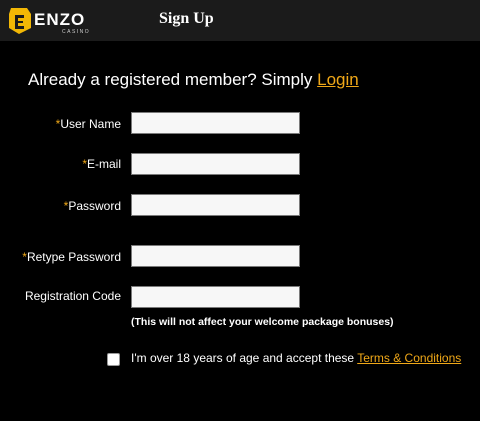 The width and height of the screenshot is (480, 421). I want to click on email-label: *E-mail, so click(101, 164).